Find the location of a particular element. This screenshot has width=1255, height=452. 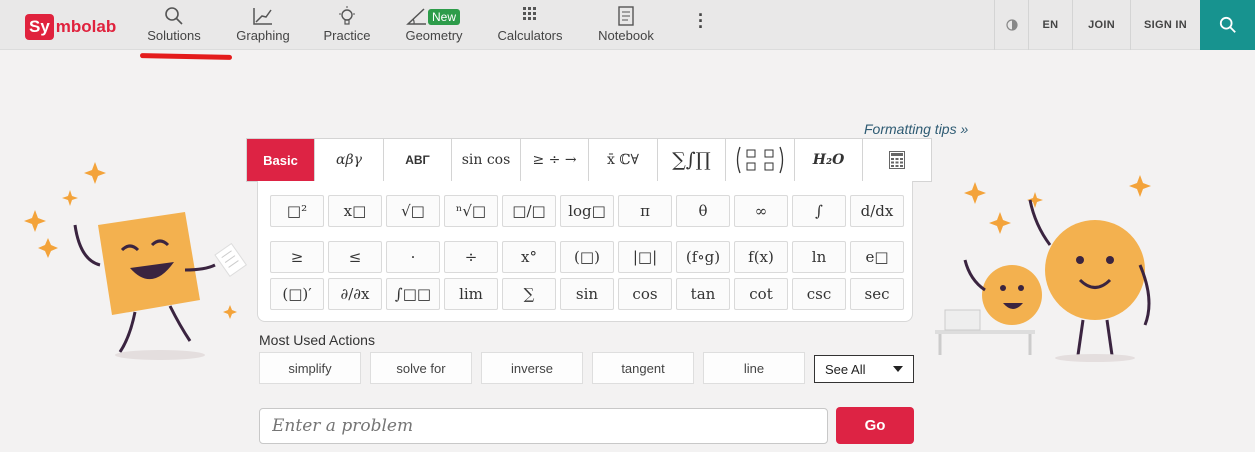

contrast-toggle is located at coordinates (1011, 25).